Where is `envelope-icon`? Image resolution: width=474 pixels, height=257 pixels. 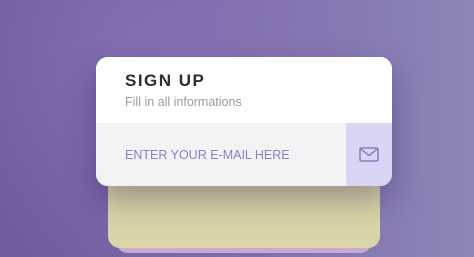 envelope-icon is located at coordinates (369, 154).